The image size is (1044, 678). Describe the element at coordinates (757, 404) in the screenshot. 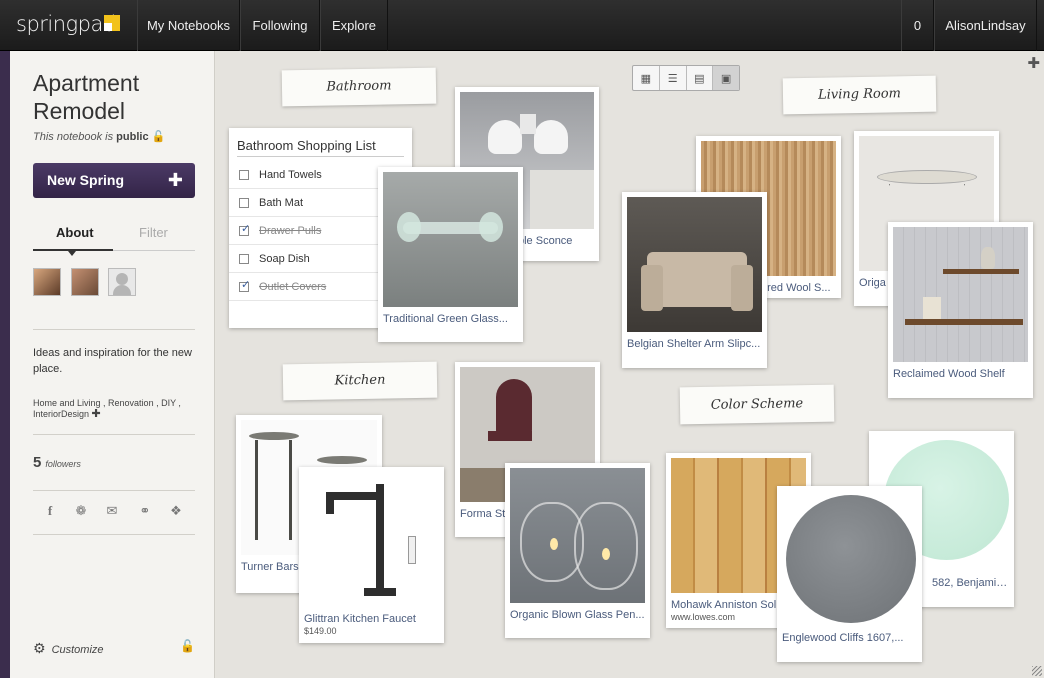

I see `section-label-color-scheme: Color Scheme` at that location.